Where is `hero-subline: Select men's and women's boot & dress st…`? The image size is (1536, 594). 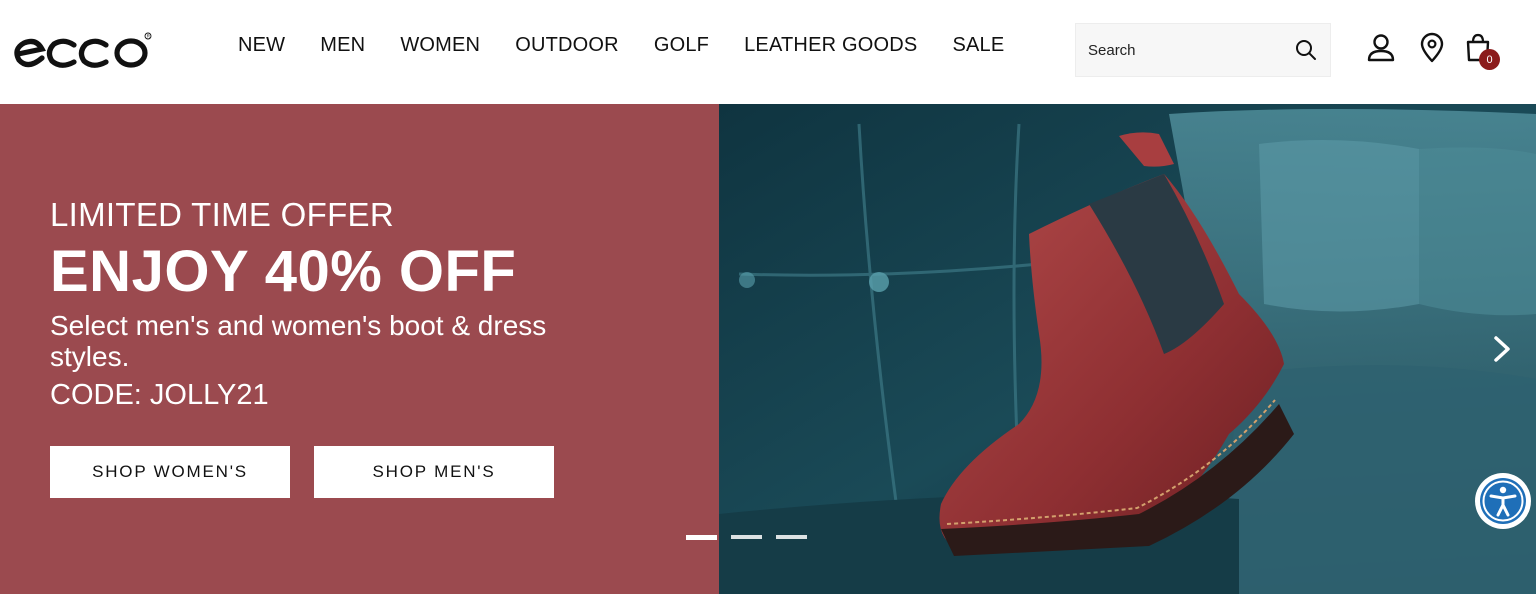 hero-subline: Select men's and women's boot & dress st… is located at coordinates (298, 341).